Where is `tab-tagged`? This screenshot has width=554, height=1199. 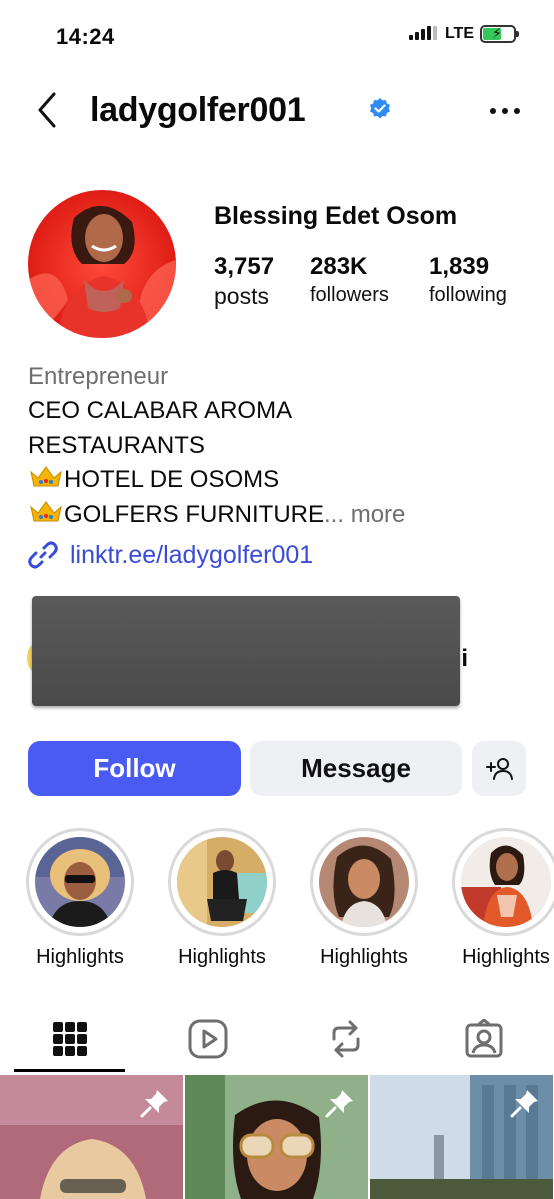
tab-tagged is located at coordinates (484, 1039).